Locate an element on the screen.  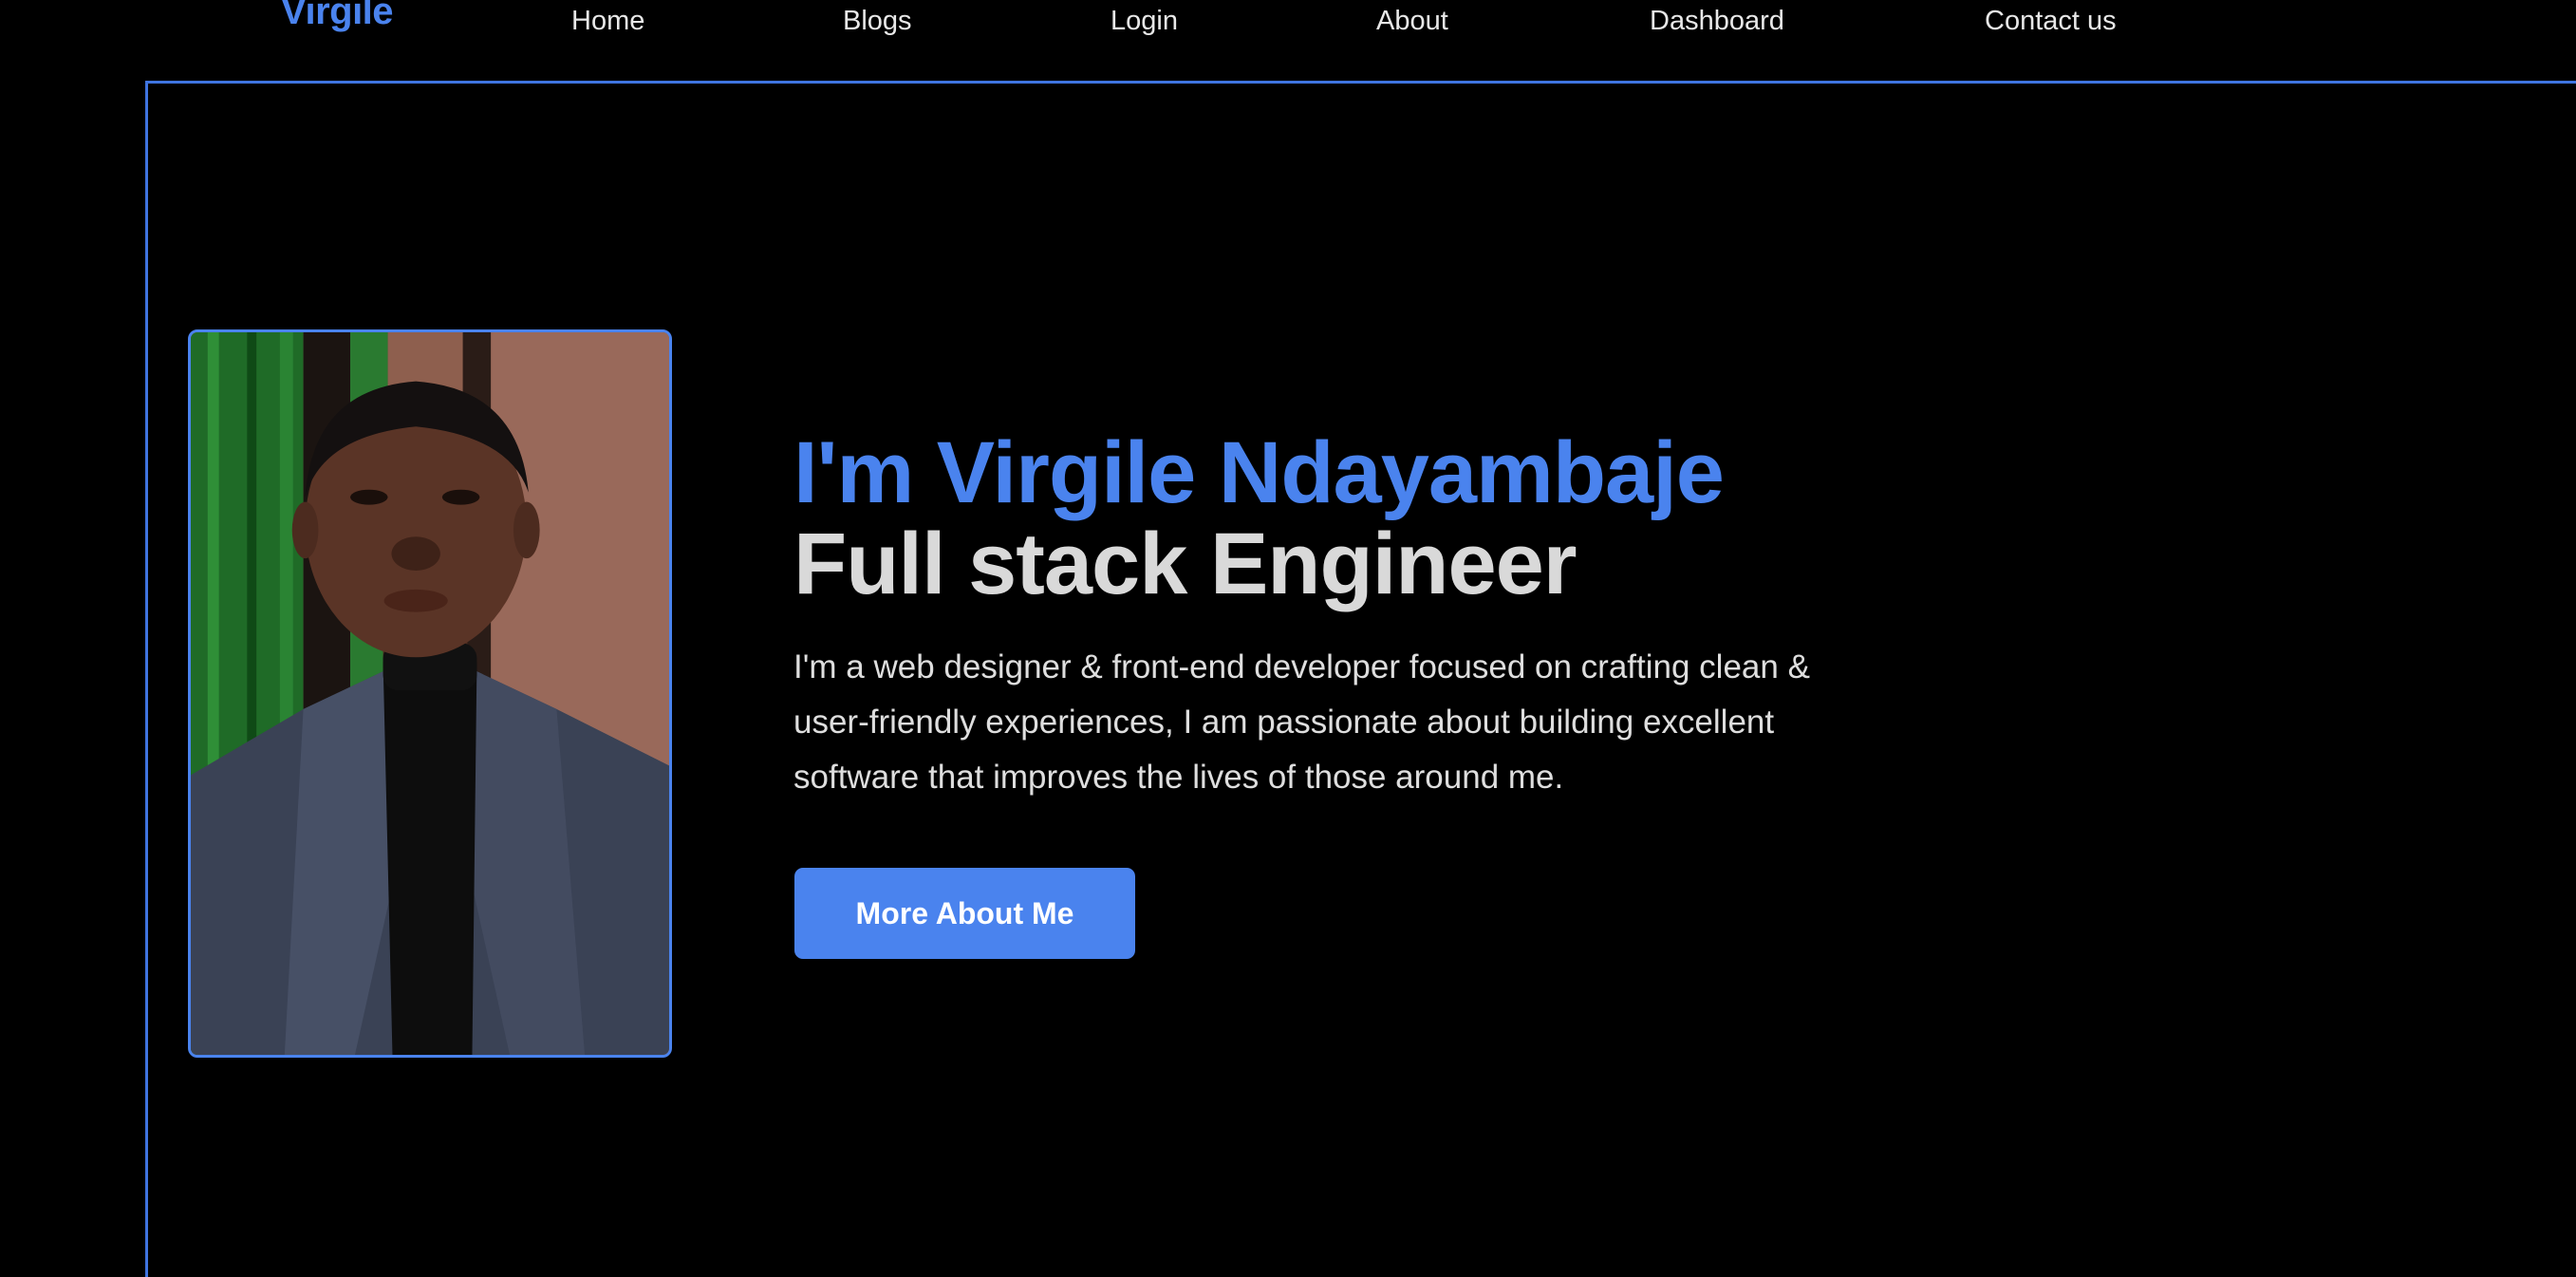
profile-photo is located at coordinates (430, 693).